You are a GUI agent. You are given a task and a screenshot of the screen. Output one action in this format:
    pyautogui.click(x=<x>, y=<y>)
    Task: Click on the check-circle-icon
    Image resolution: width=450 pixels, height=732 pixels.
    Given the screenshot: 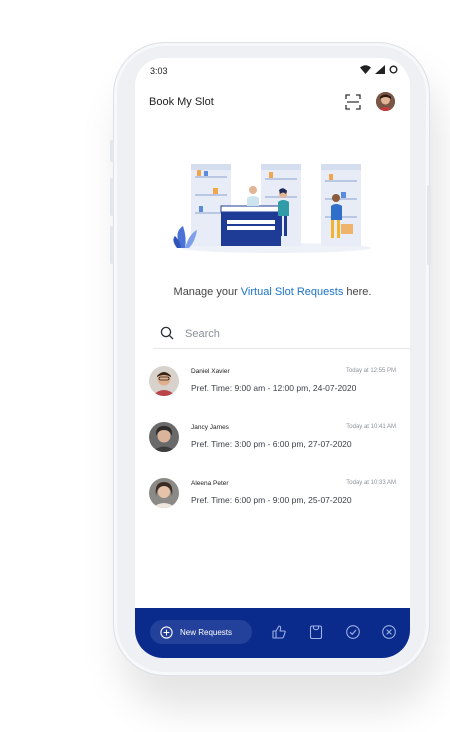 What is the action you would take?
    pyautogui.click(x=353, y=632)
    